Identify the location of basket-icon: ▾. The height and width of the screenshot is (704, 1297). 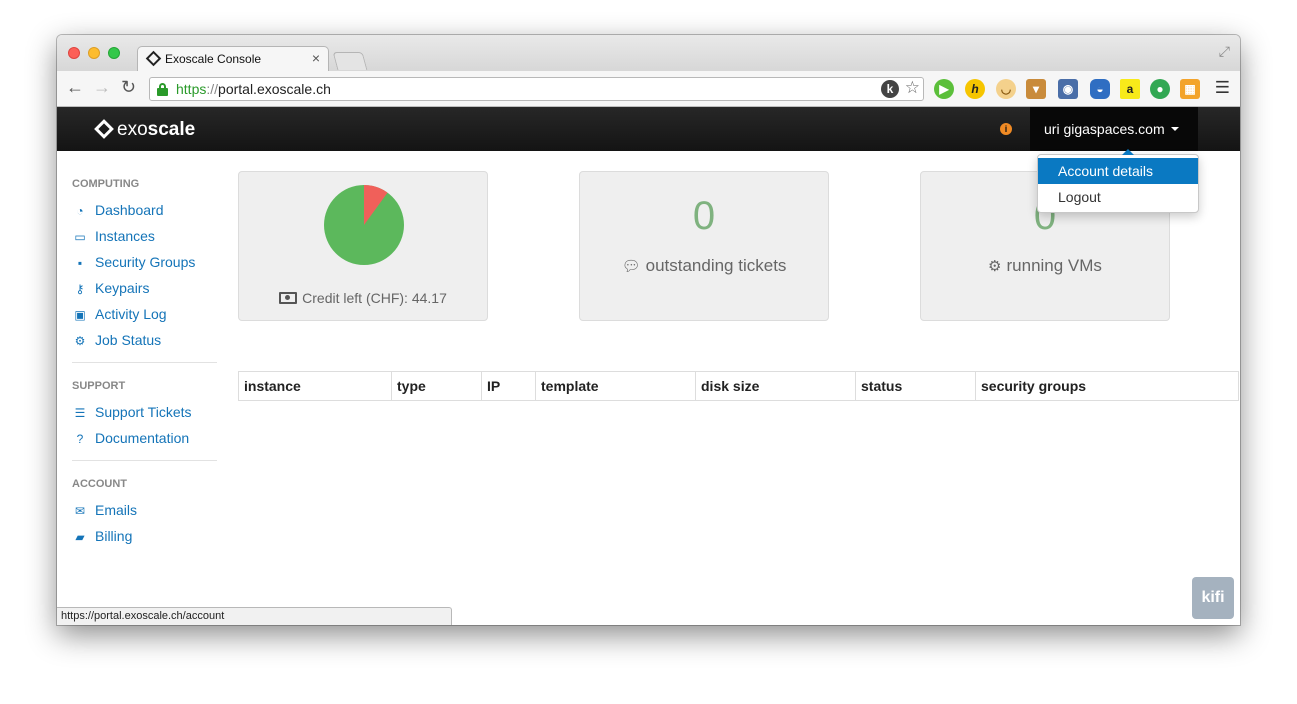
(1036, 89).